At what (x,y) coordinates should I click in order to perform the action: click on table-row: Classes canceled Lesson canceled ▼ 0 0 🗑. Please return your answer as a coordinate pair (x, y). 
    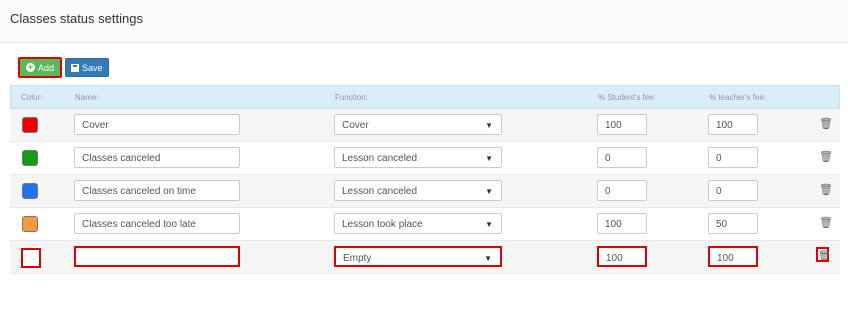
    Looking at the image, I should click on (425, 158).